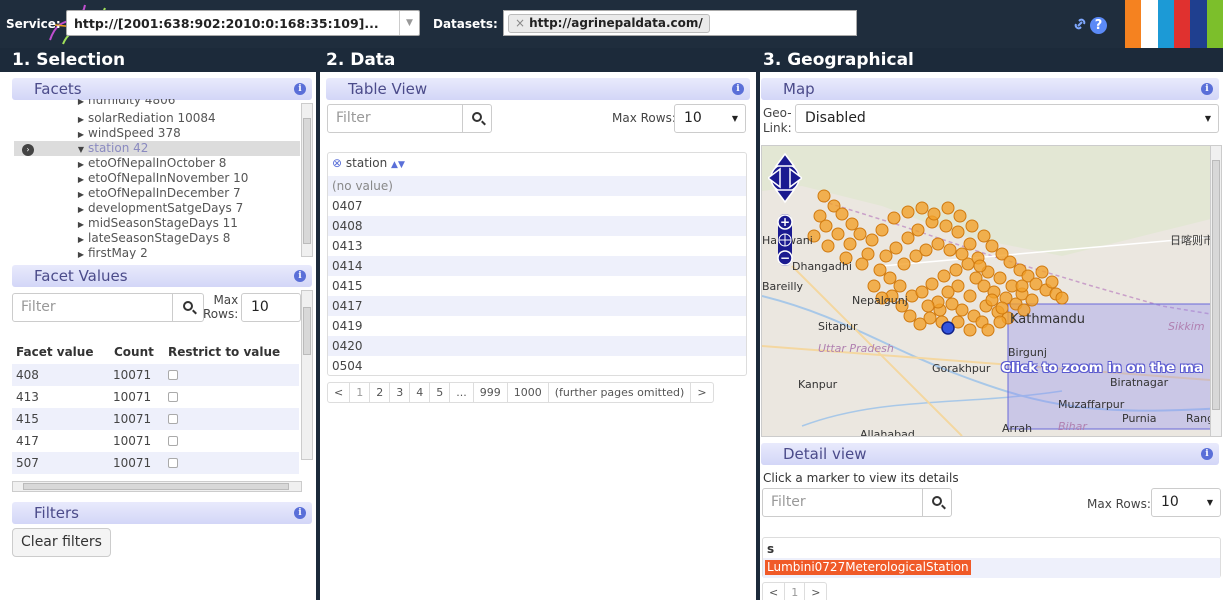 This screenshot has height=600, width=1223. What do you see at coordinates (477, 118) in the screenshot?
I see `table-search-button` at bounding box center [477, 118].